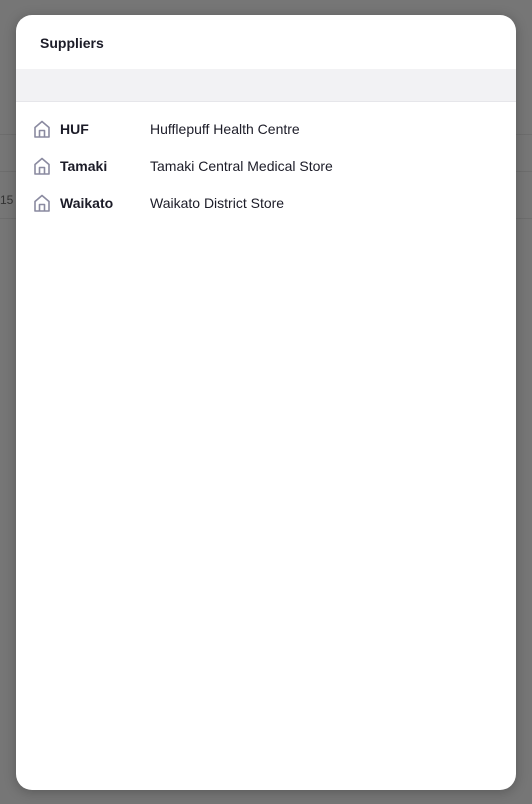  What do you see at coordinates (225, 128) in the screenshot?
I see `supplier-name: Hufflepuff Health Centre` at bounding box center [225, 128].